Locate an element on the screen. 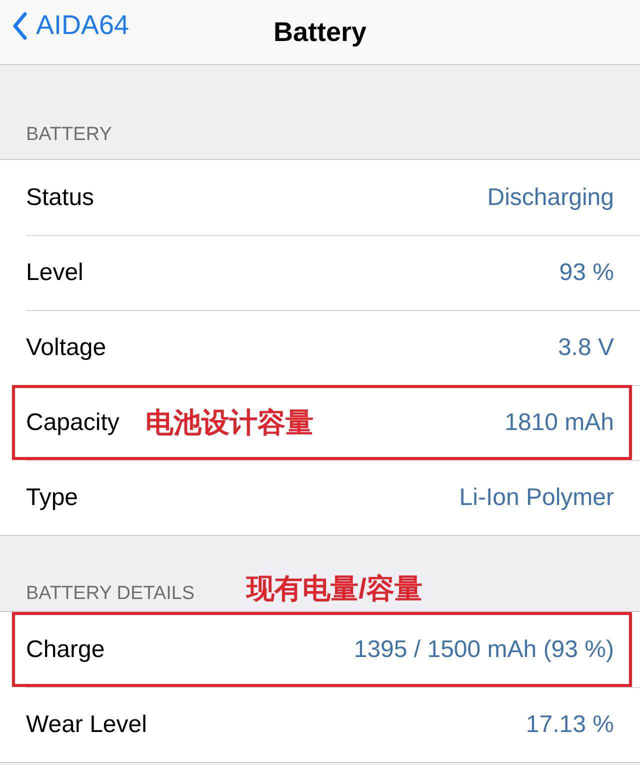 The height and width of the screenshot is (765, 640). row-value: 1810 mAh is located at coordinates (559, 422).